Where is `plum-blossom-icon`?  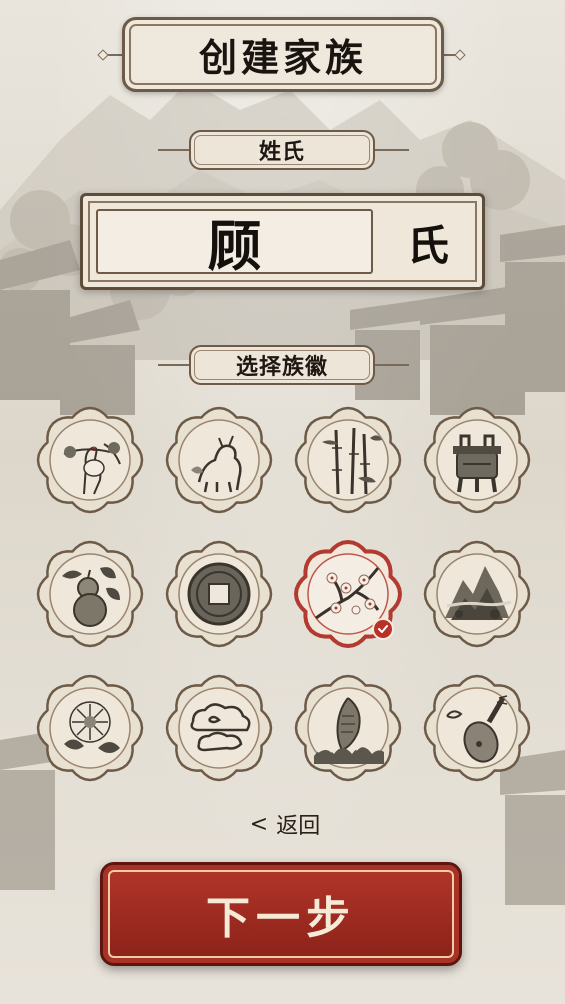 plum-blossom-icon is located at coordinates (347, 593).